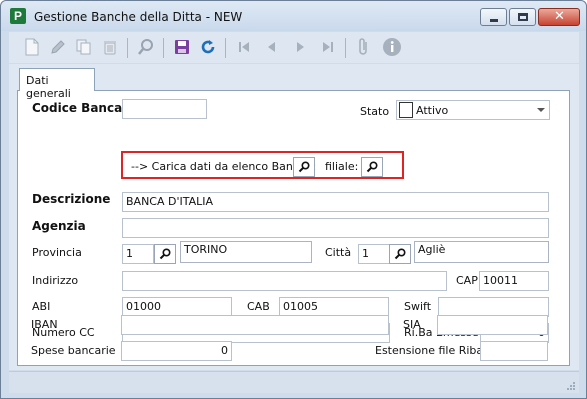 The image size is (587, 399). Describe the element at coordinates (44, 324) in the screenshot. I see `iban-label: IBAN` at that location.